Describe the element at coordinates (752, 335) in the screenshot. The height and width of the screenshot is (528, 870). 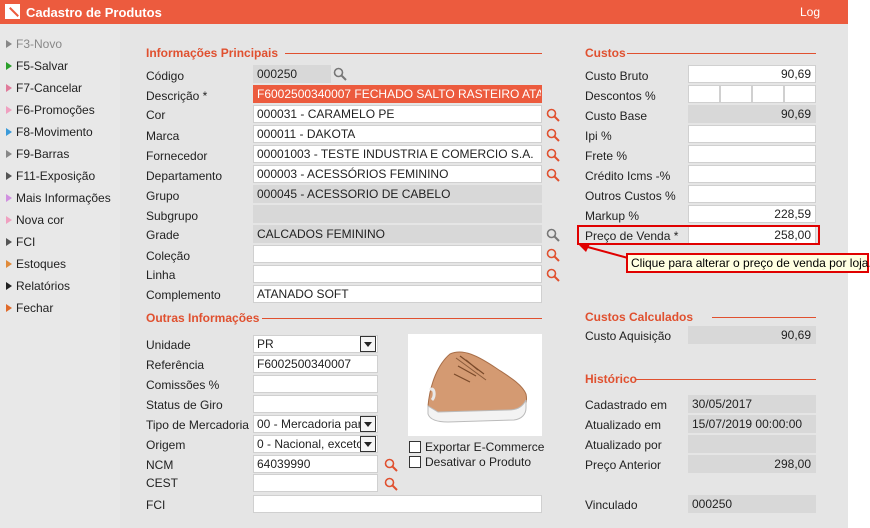
I see `custo-aquisicao-field: 90,69` at that location.